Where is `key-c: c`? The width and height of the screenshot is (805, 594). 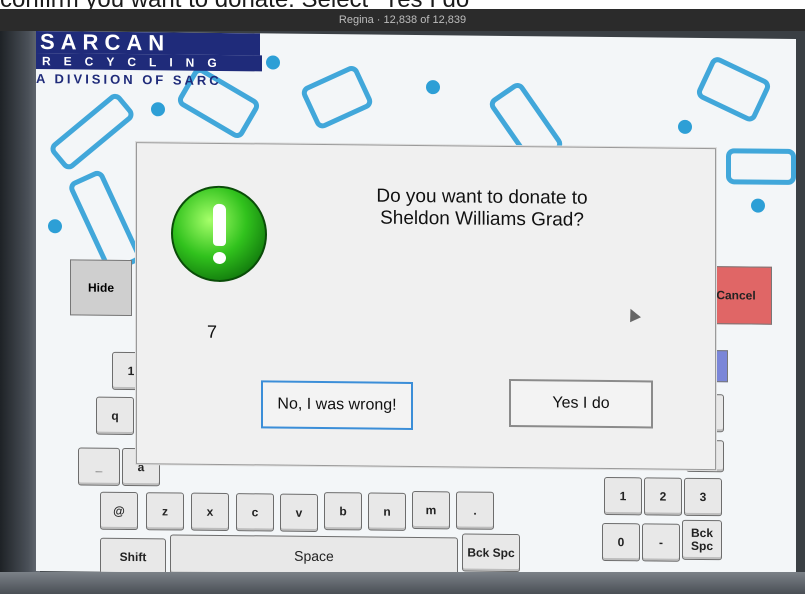
key-c: c is located at coordinates (255, 512).